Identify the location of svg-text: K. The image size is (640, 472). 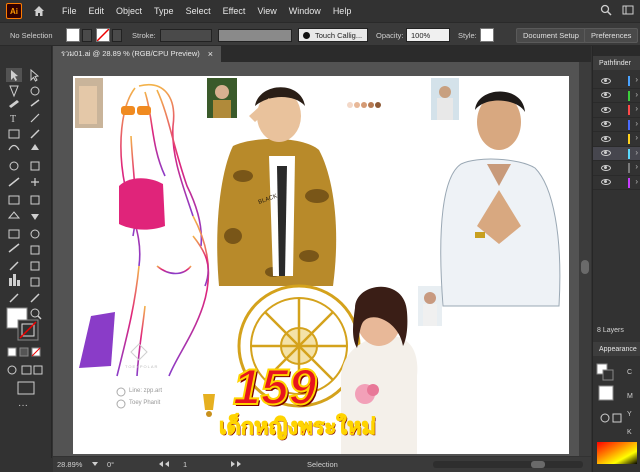
(629, 432).